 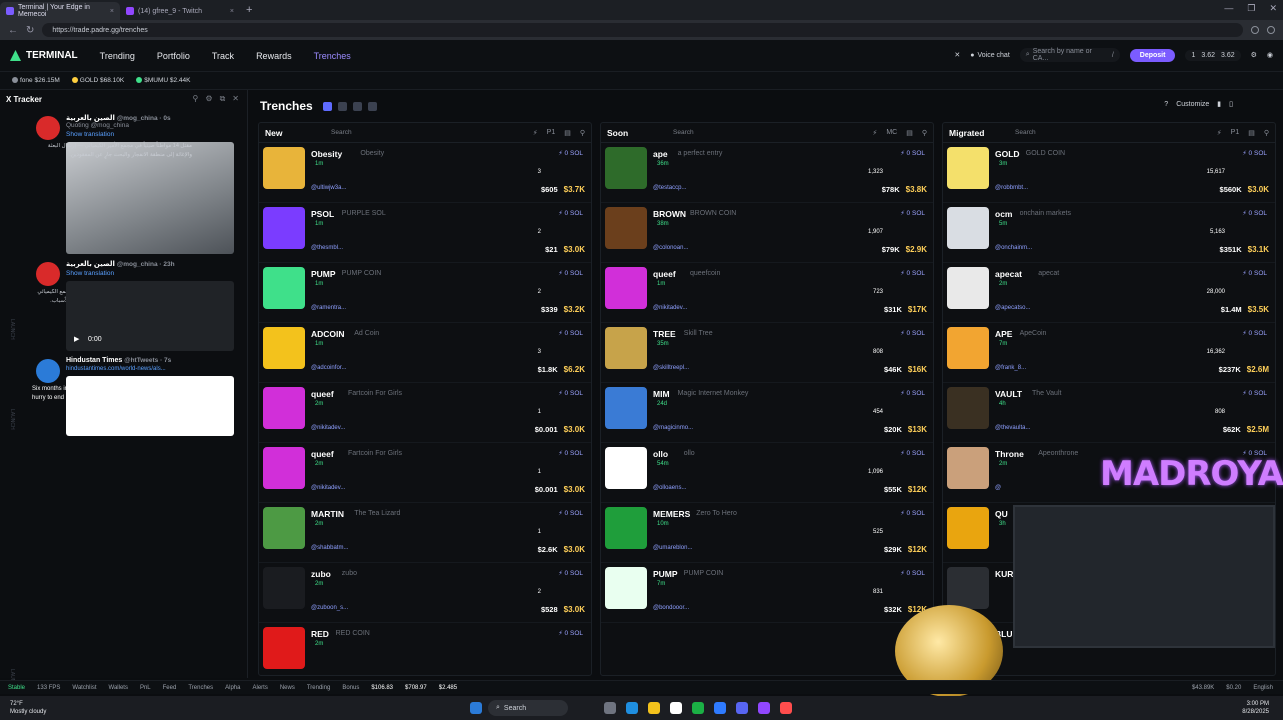 What do you see at coordinates (1235, 133) in the screenshot?
I see `preset-toggle: P1` at bounding box center [1235, 133].